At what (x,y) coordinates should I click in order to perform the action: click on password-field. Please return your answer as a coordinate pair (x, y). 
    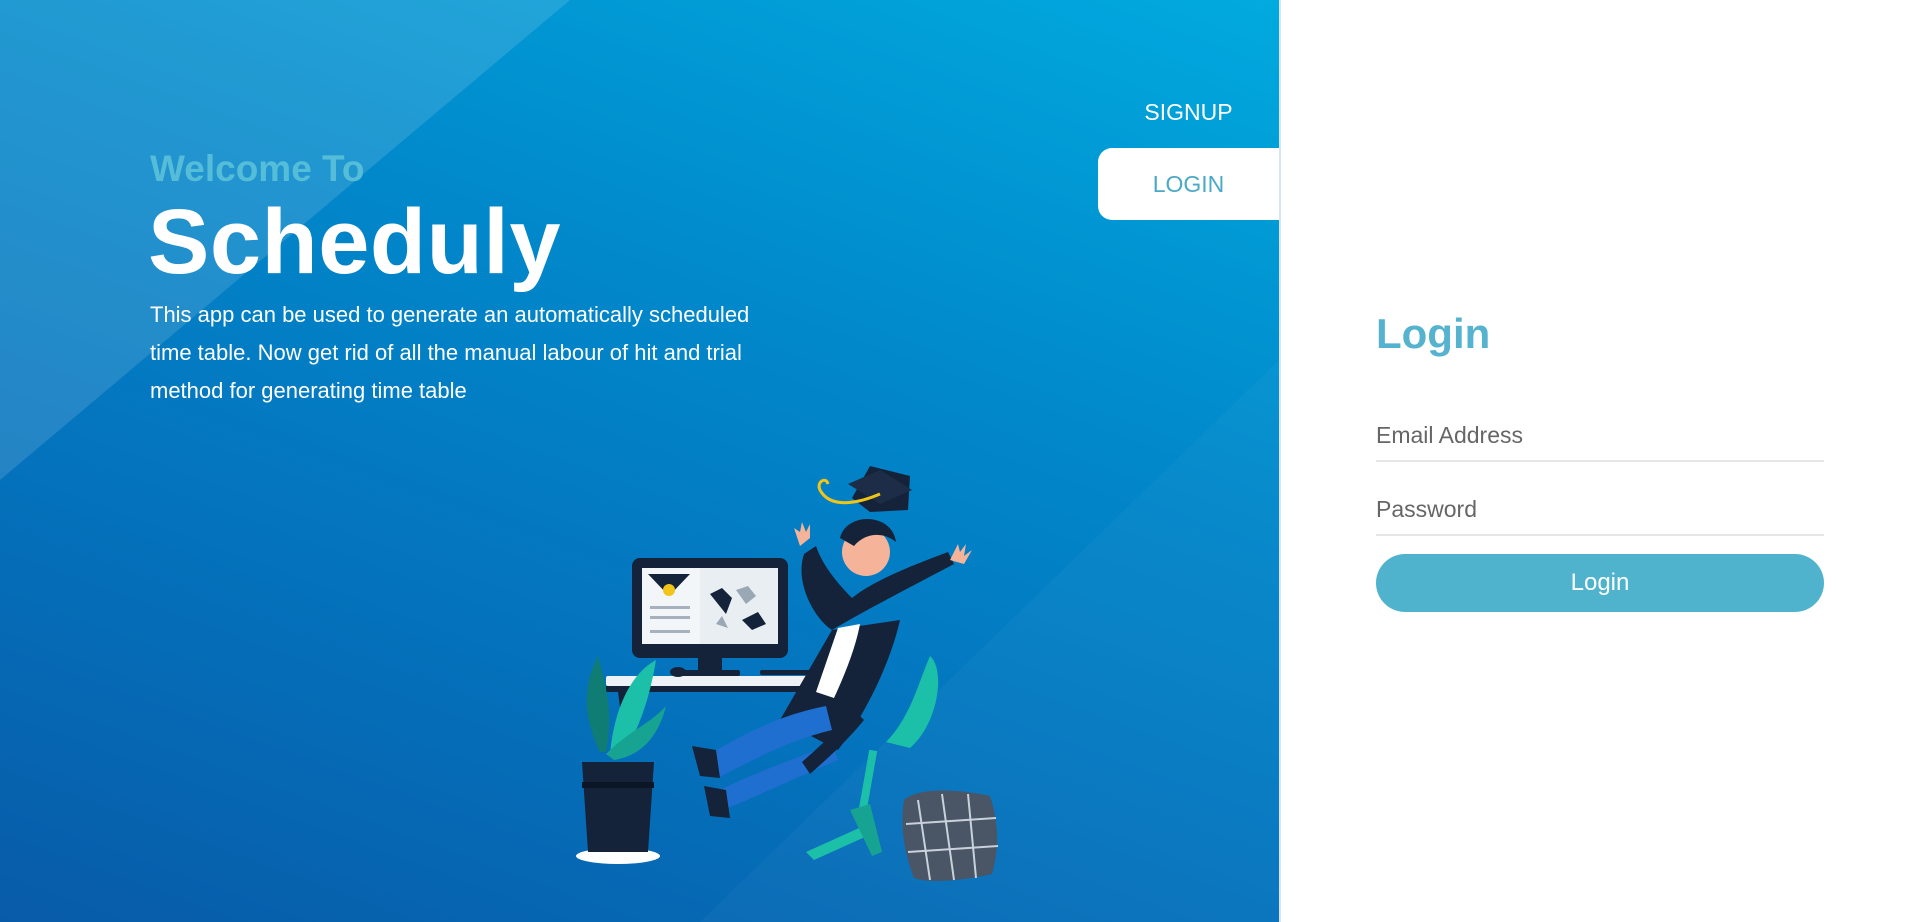
    Looking at the image, I should click on (1600, 510).